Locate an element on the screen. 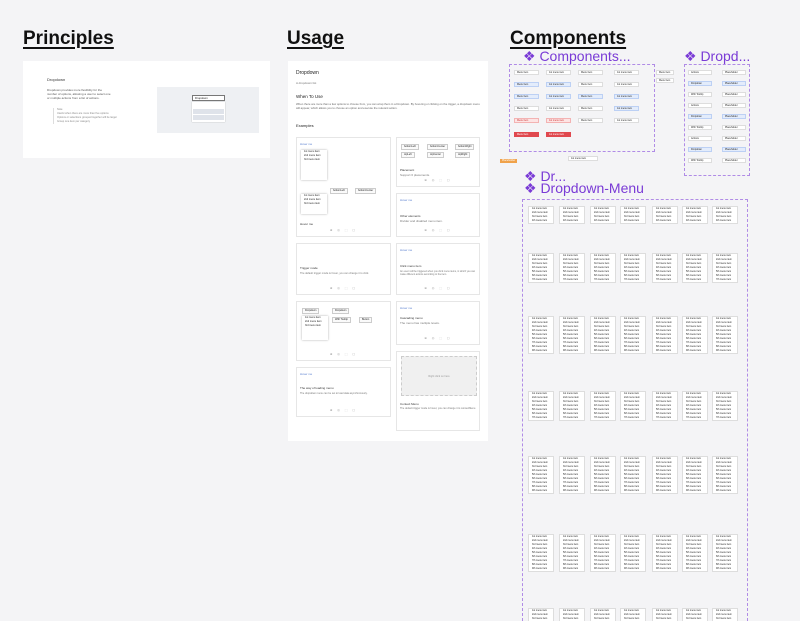  dropdown-variant: Actions is located at coordinates (700, 105).